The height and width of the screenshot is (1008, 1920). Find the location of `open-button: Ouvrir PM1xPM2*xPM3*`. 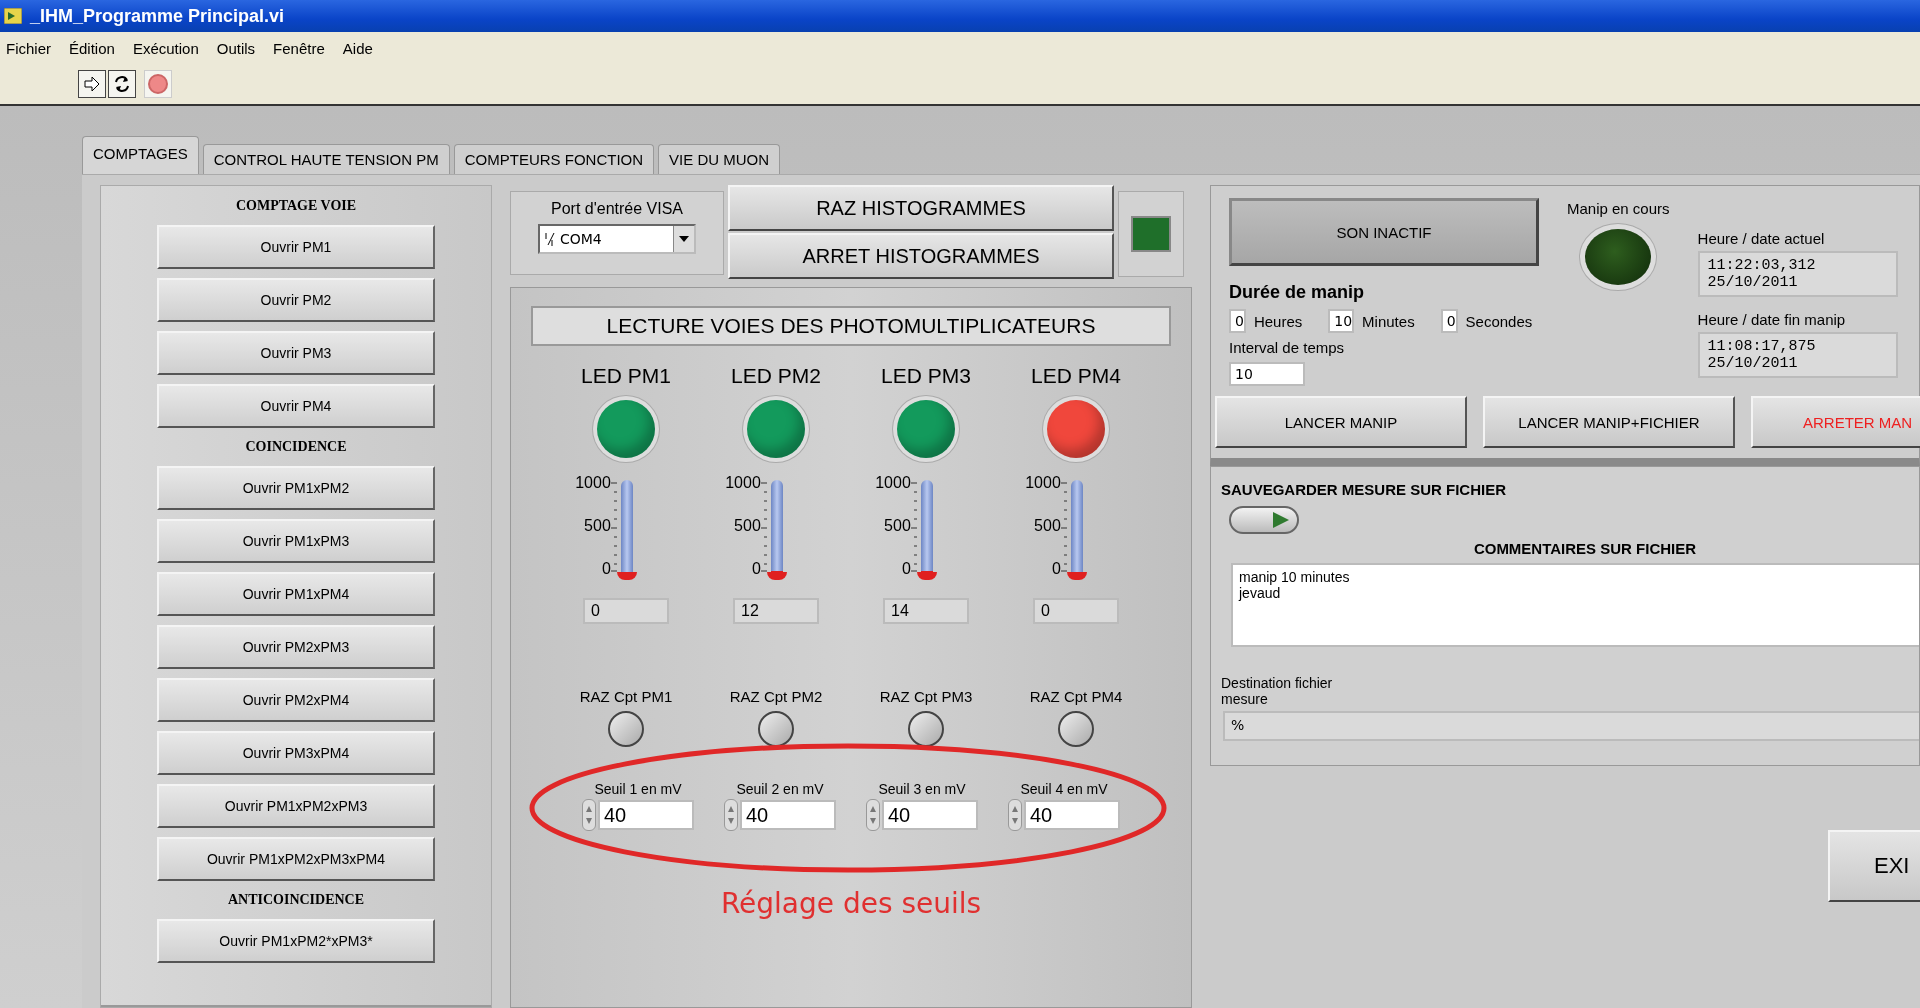

open-button: Ouvrir PM1xPM2*xPM3* is located at coordinates (296, 941).